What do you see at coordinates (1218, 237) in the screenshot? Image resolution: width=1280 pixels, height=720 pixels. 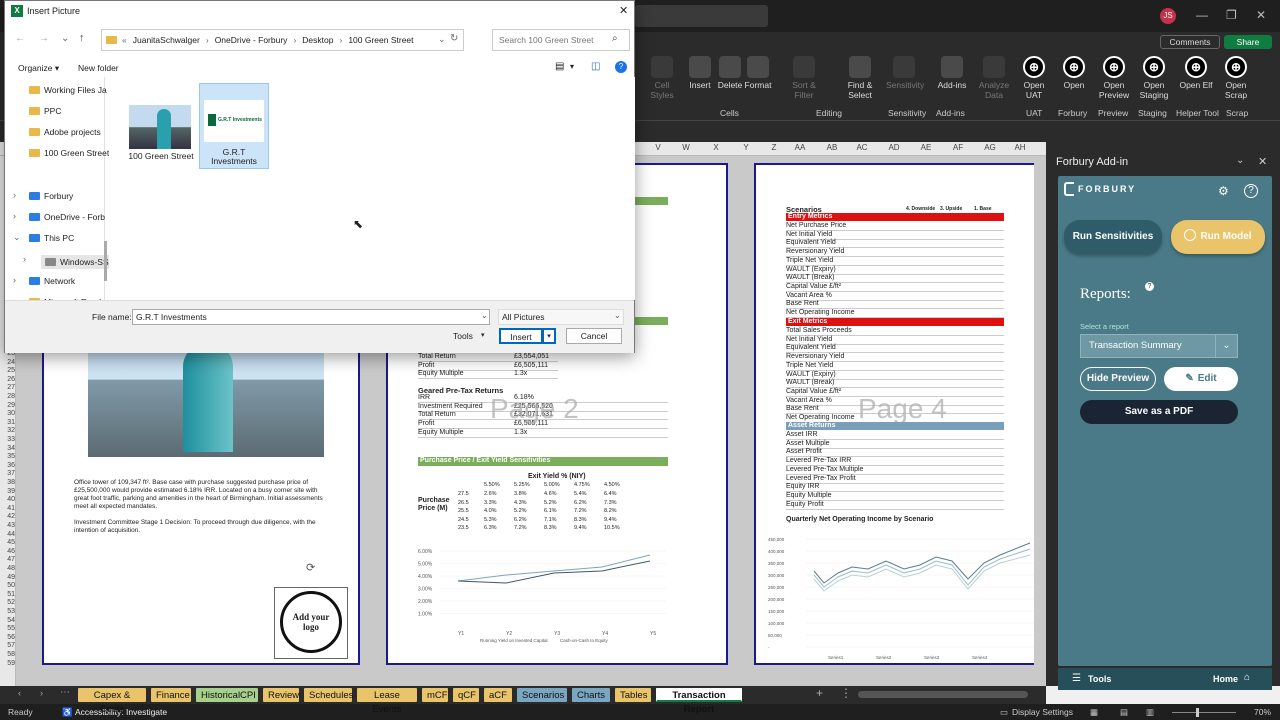 I see `run-model-button: Run Model` at bounding box center [1218, 237].